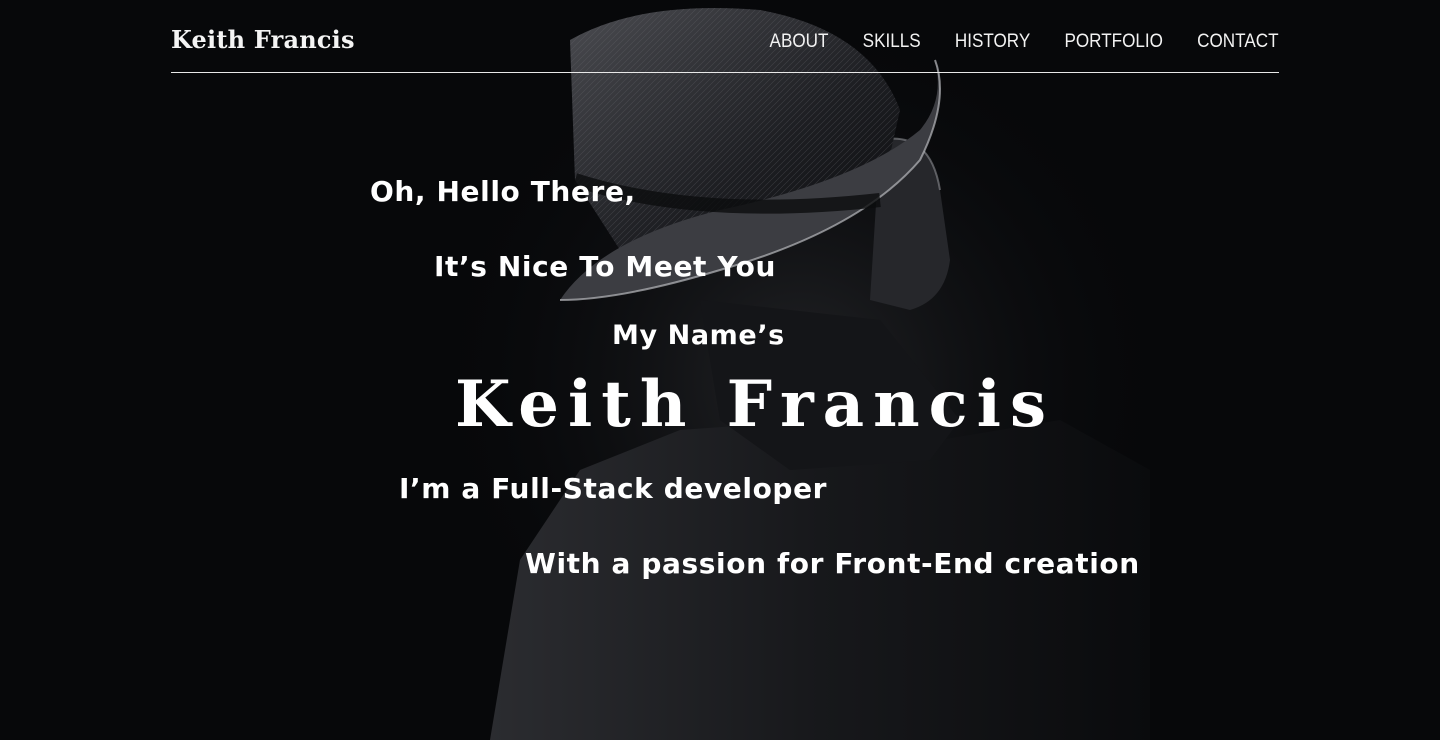  Describe the element at coordinates (832, 563) in the screenshot. I see `hero-passion: With a passion for Front-End creation` at that location.